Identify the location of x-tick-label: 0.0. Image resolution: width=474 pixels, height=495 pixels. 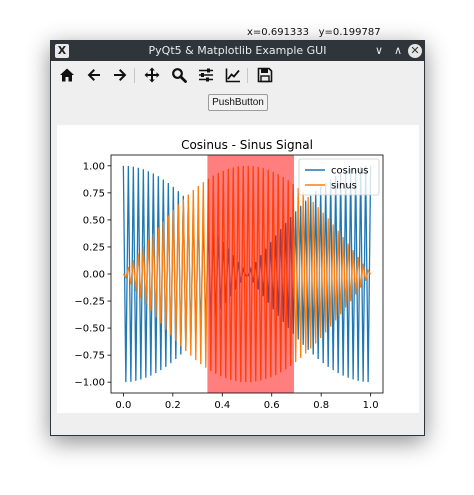
(123, 405).